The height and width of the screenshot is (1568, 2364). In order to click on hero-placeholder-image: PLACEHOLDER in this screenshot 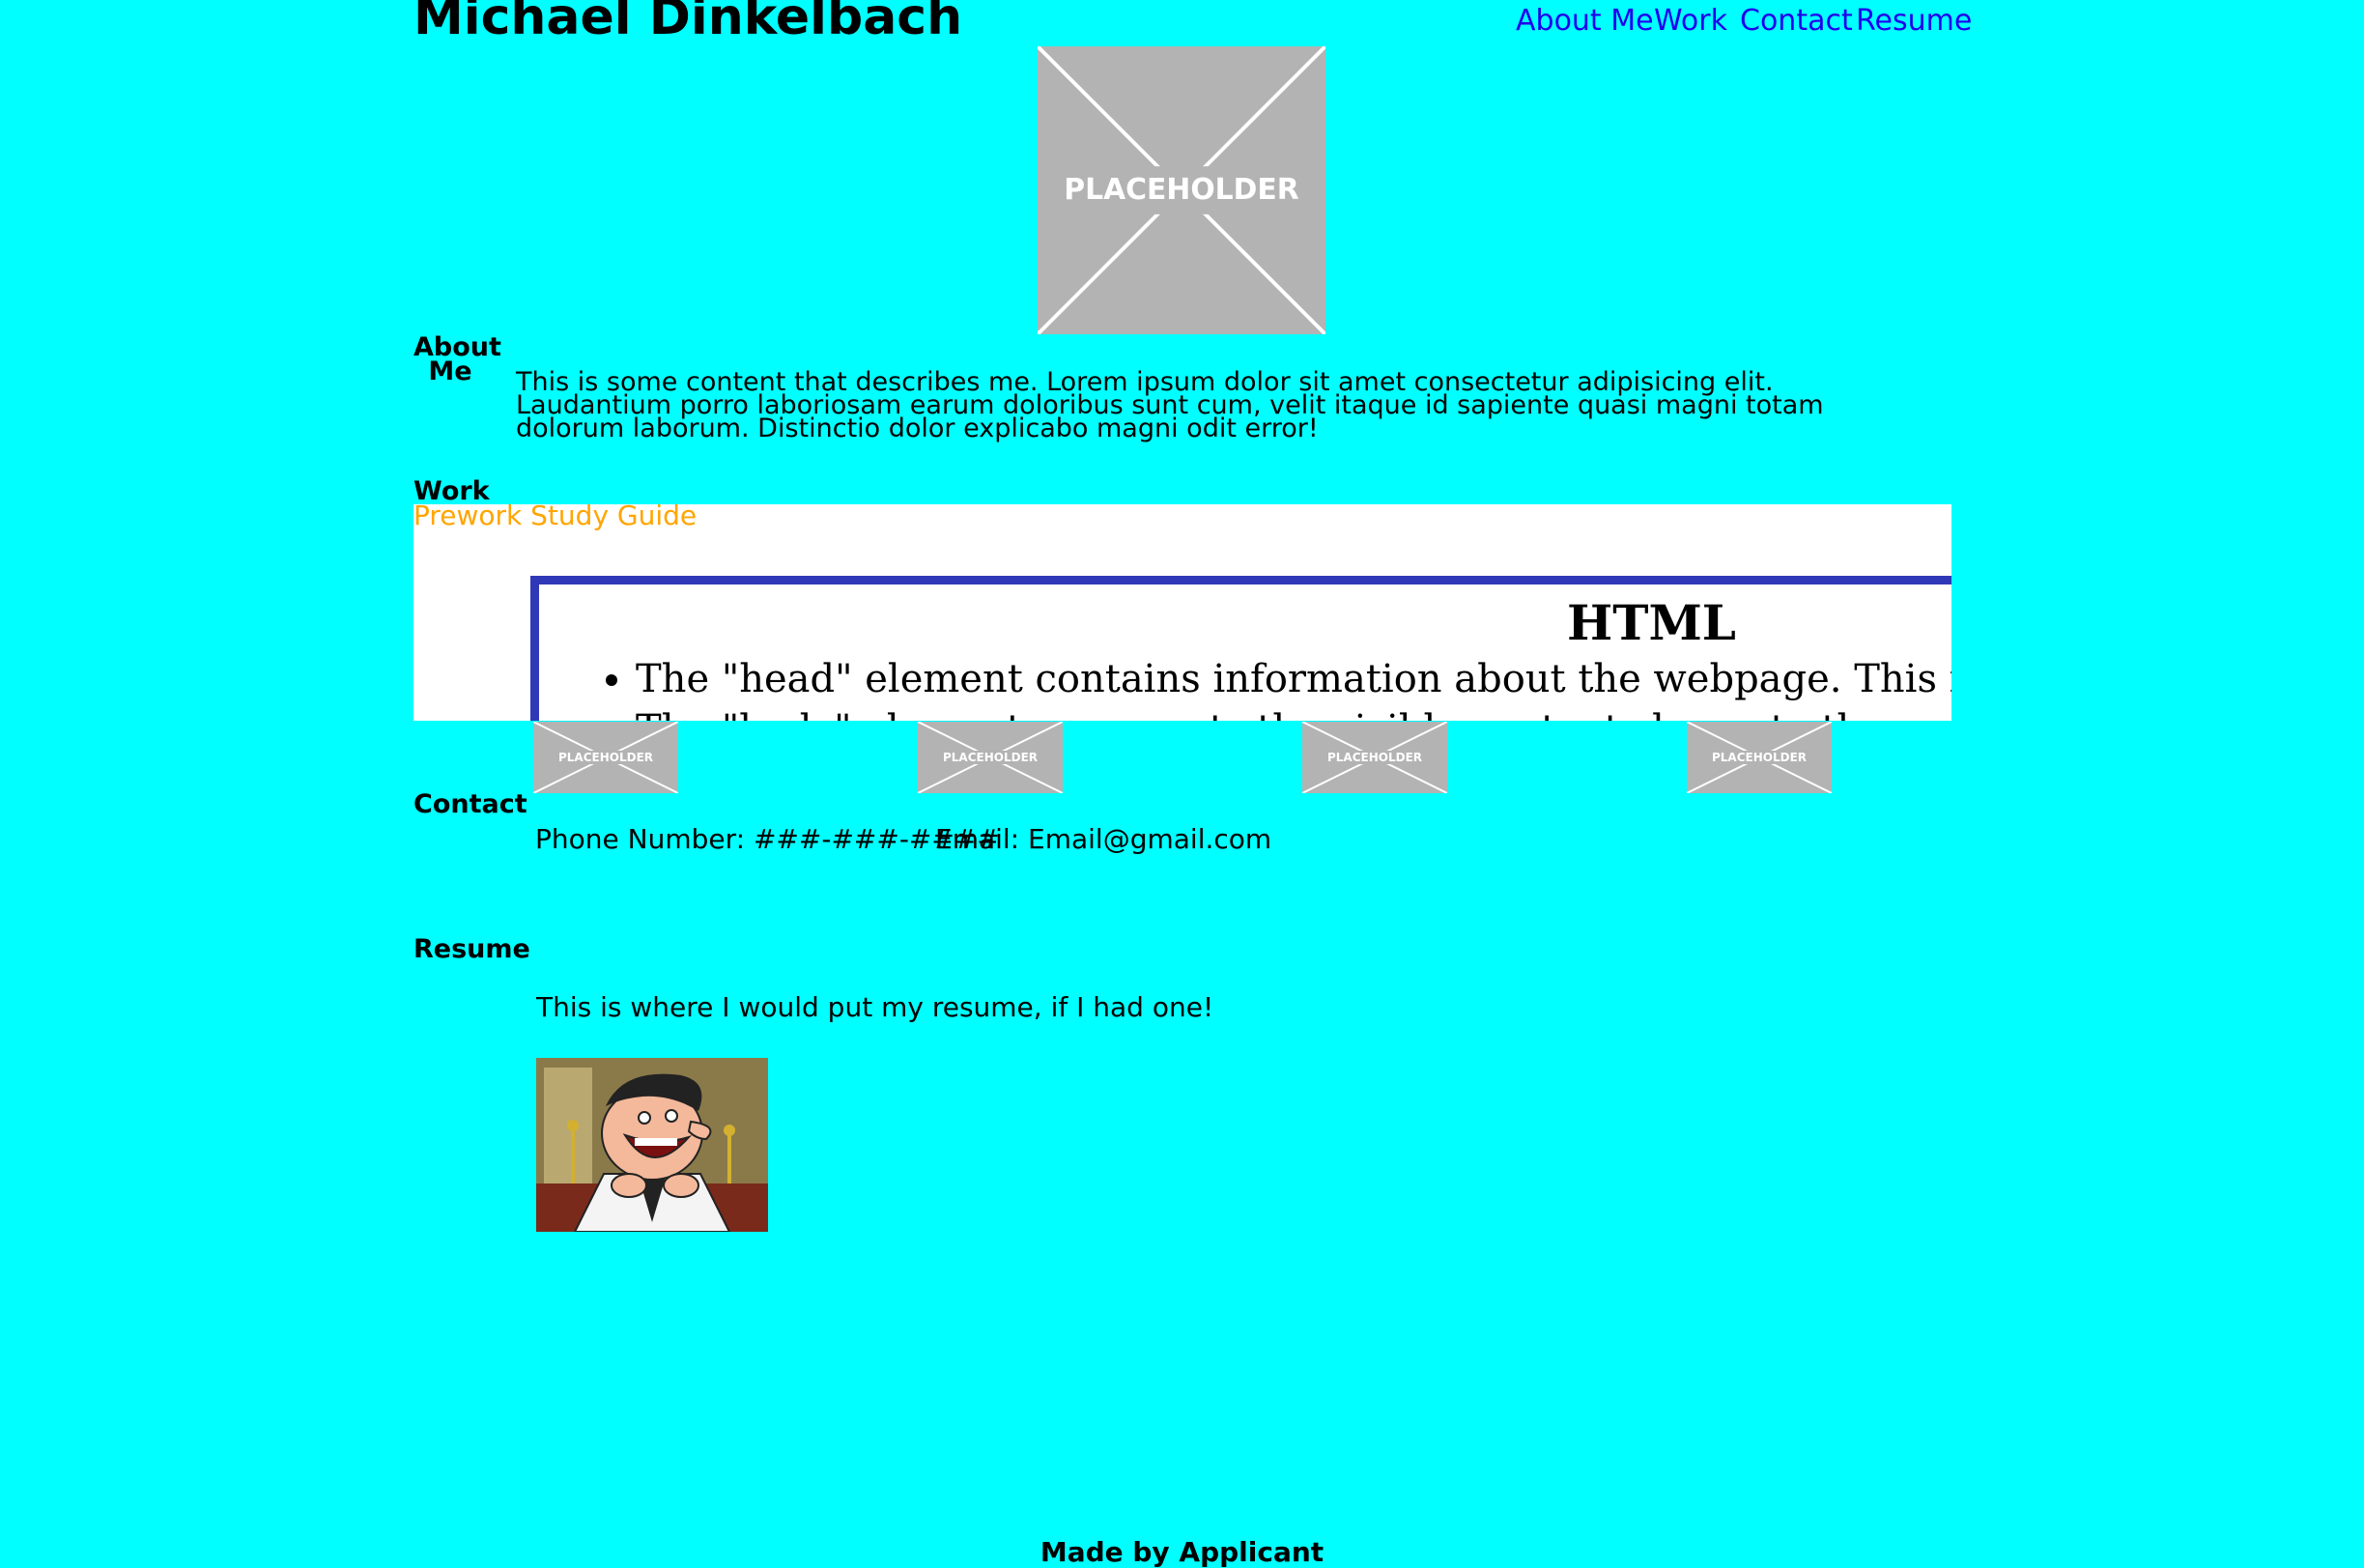, I will do `click(1181, 190)`.